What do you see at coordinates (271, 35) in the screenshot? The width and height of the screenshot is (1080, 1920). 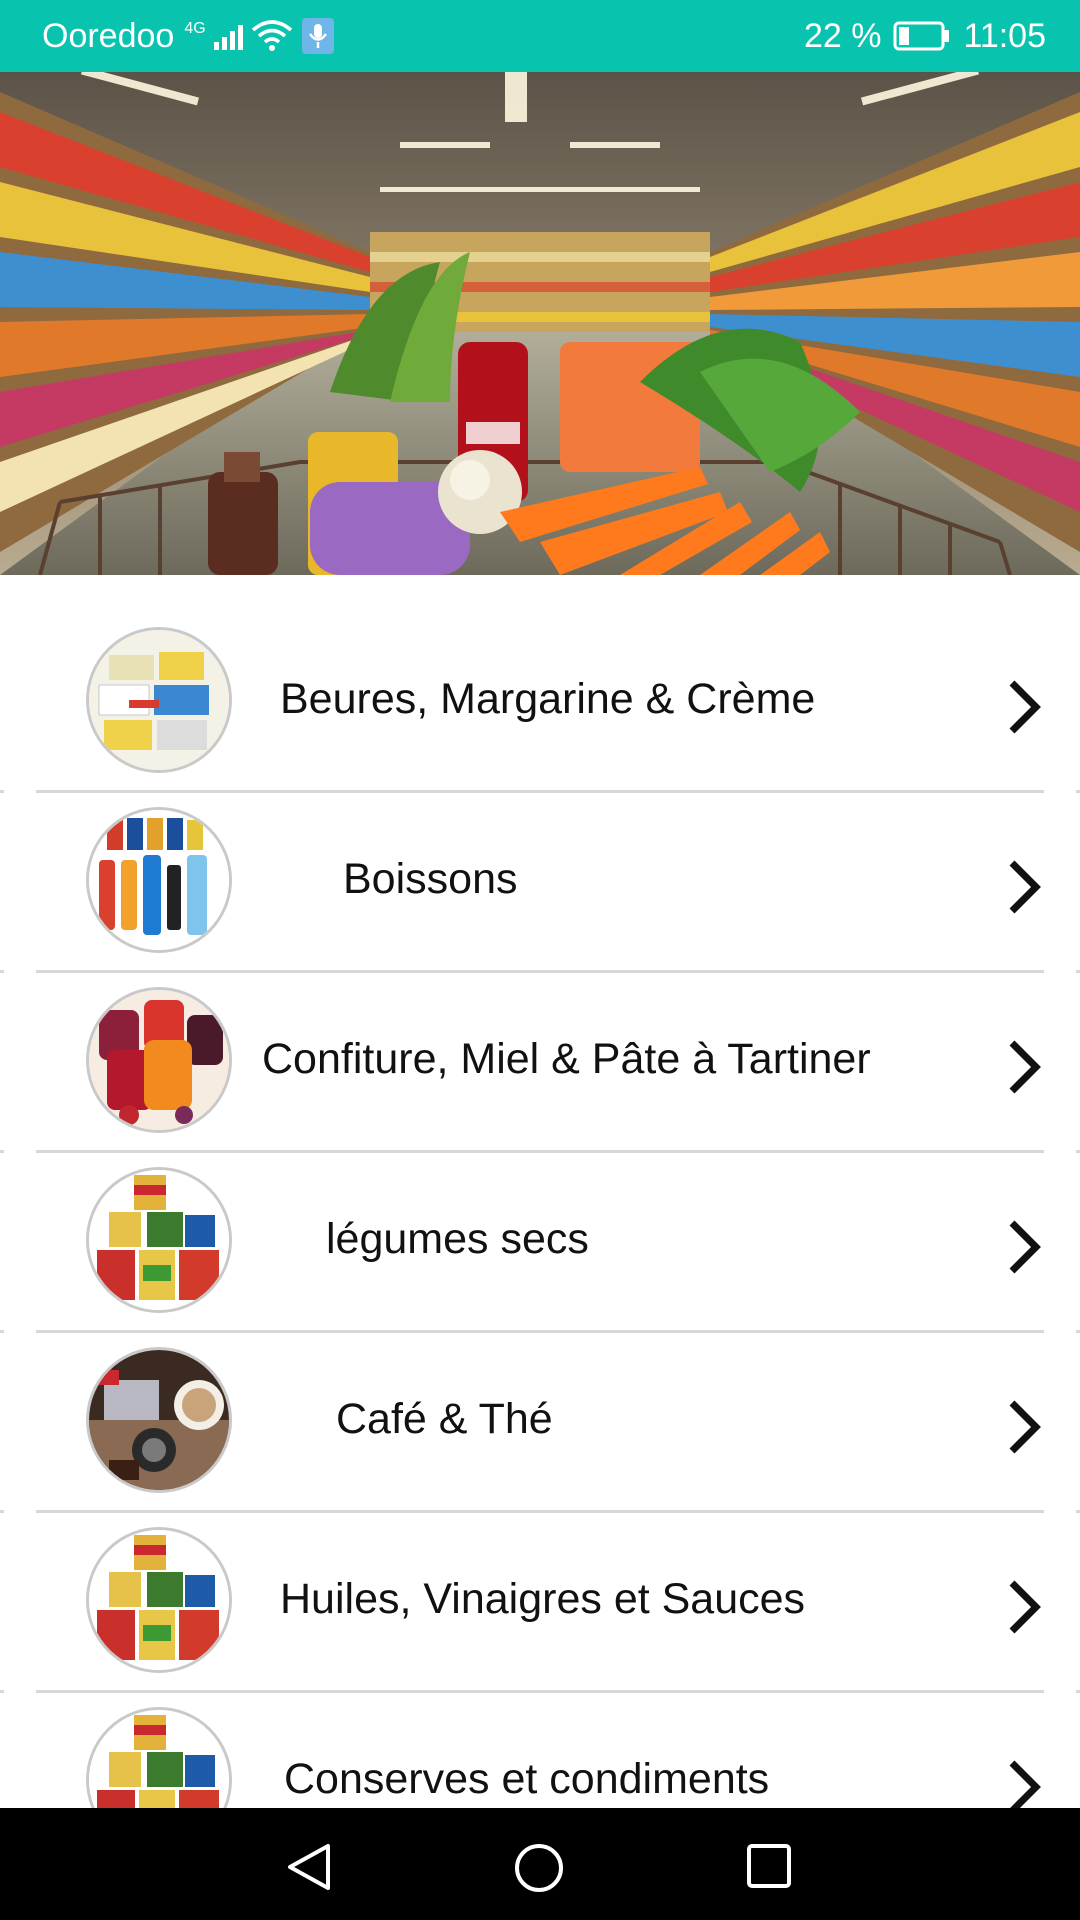 I see `wifi-icon` at bounding box center [271, 35].